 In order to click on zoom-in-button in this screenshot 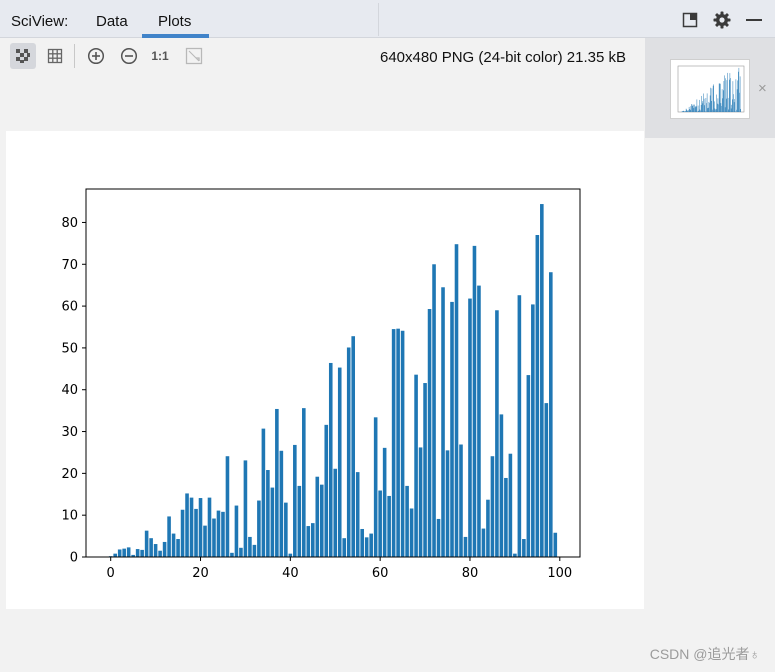, I will do `click(96, 56)`.